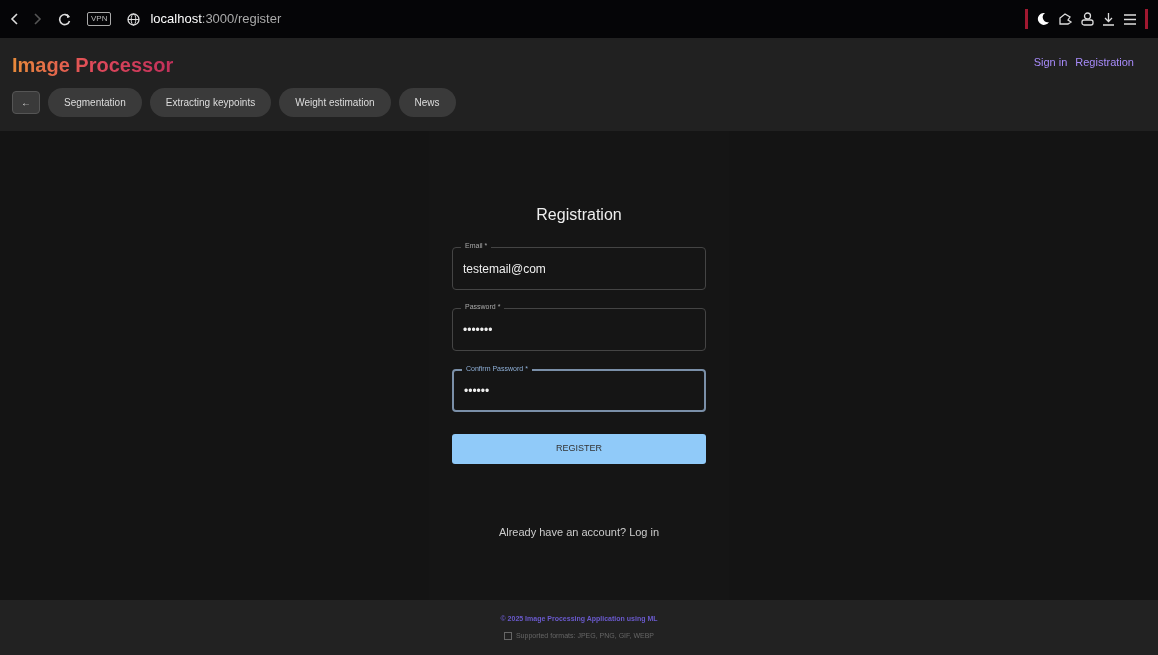 The height and width of the screenshot is (655, 1158). What do you see at coordinates (507, 635) in the screenshot?
I see `image-icon` at bounding box center [507, 635].